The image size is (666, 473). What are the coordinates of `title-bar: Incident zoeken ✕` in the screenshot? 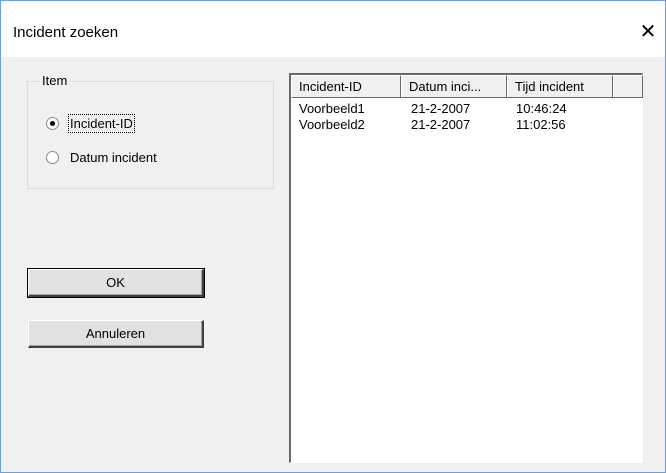 It's located at (333, 29).